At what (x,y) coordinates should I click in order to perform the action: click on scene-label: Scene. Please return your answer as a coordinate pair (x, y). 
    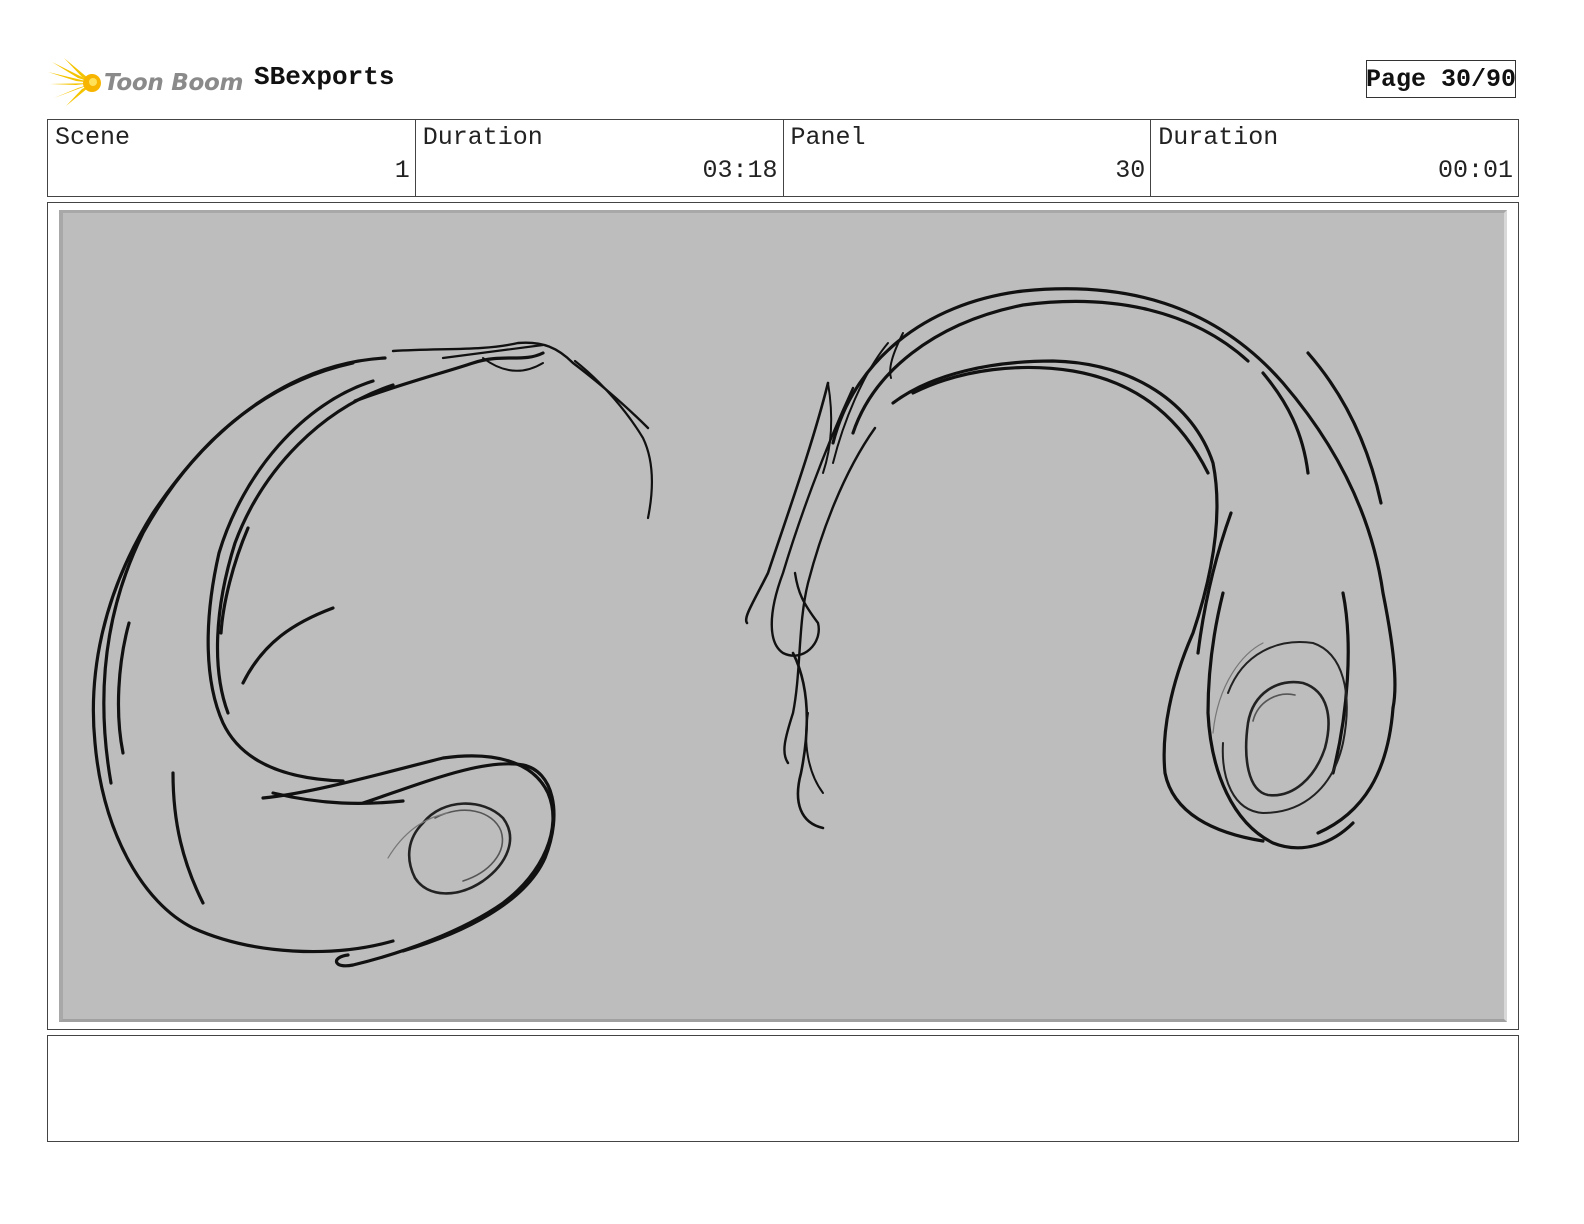
    Looking at the image, I should click on (93, 137).